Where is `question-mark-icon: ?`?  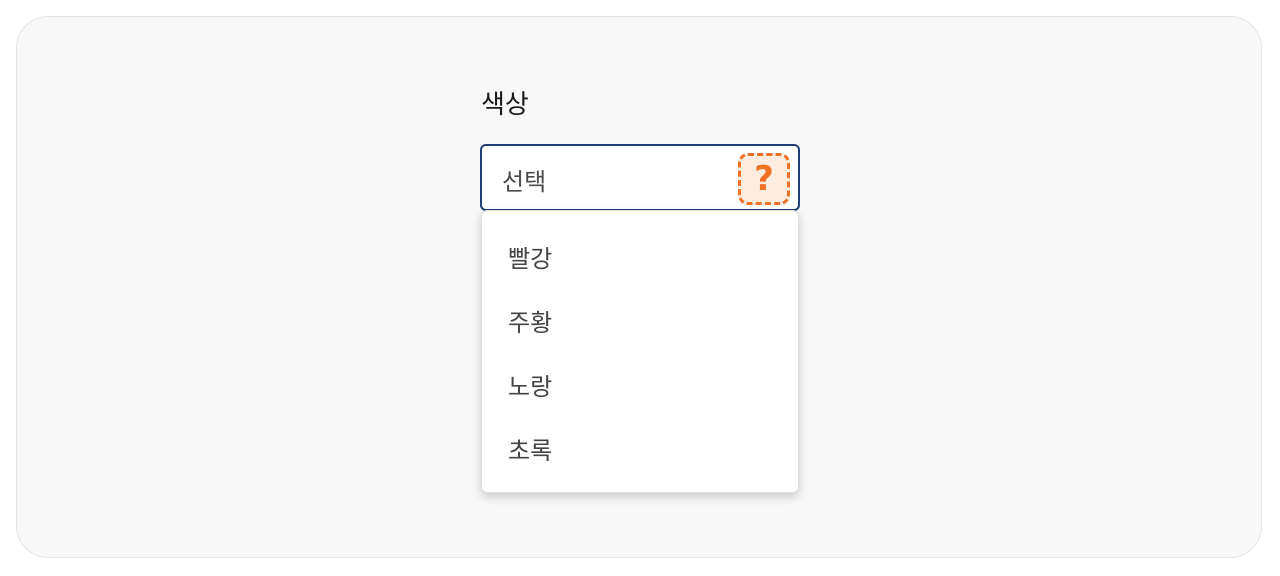 question-mark-icon: ? is located at coordinates (764, 179).